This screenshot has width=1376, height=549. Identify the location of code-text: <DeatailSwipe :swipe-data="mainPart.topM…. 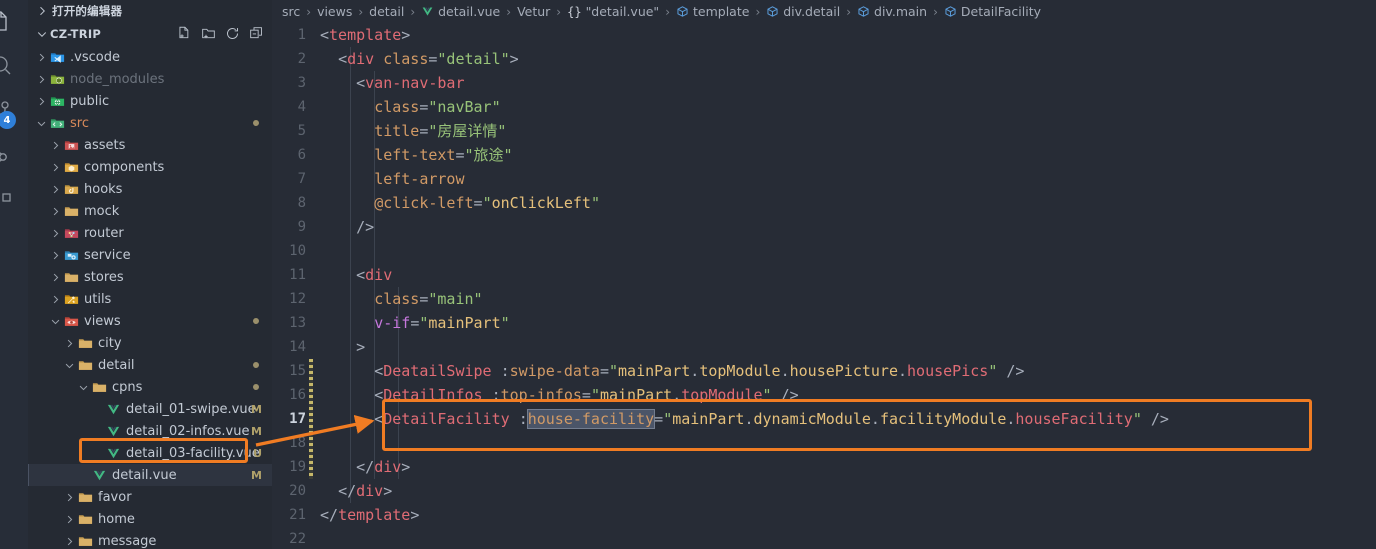
(699, 371).